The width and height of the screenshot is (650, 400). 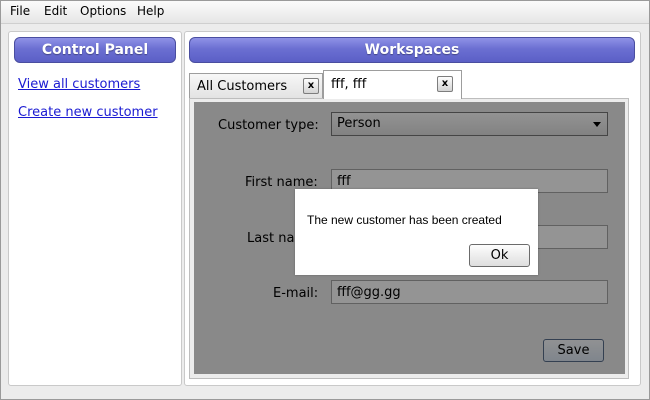 I want to click on tab-all-customers-label: All Customers, so click(x=242, y=86).